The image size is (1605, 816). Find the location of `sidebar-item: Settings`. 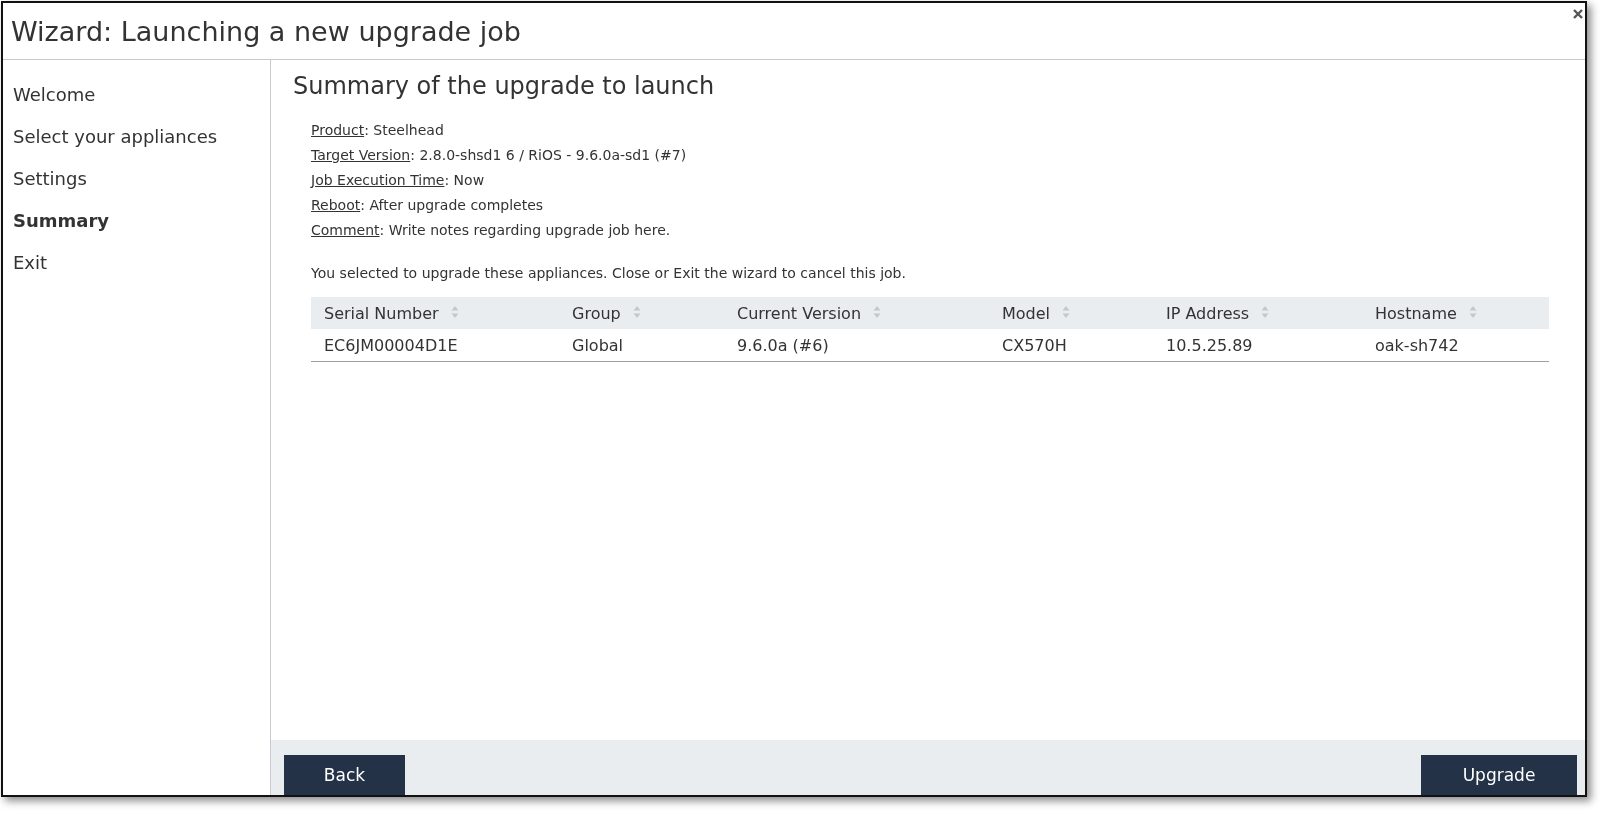

sidebar-item: Settings is located at coordinates (136, 179).